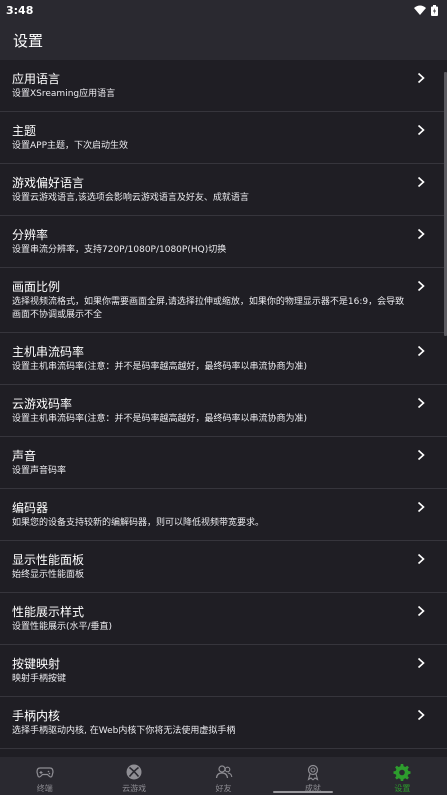 This screenshot has width=447, height=795. Describe the element at coordinates (303, 792) in the screenshot. I see `home-indicator` at that location.